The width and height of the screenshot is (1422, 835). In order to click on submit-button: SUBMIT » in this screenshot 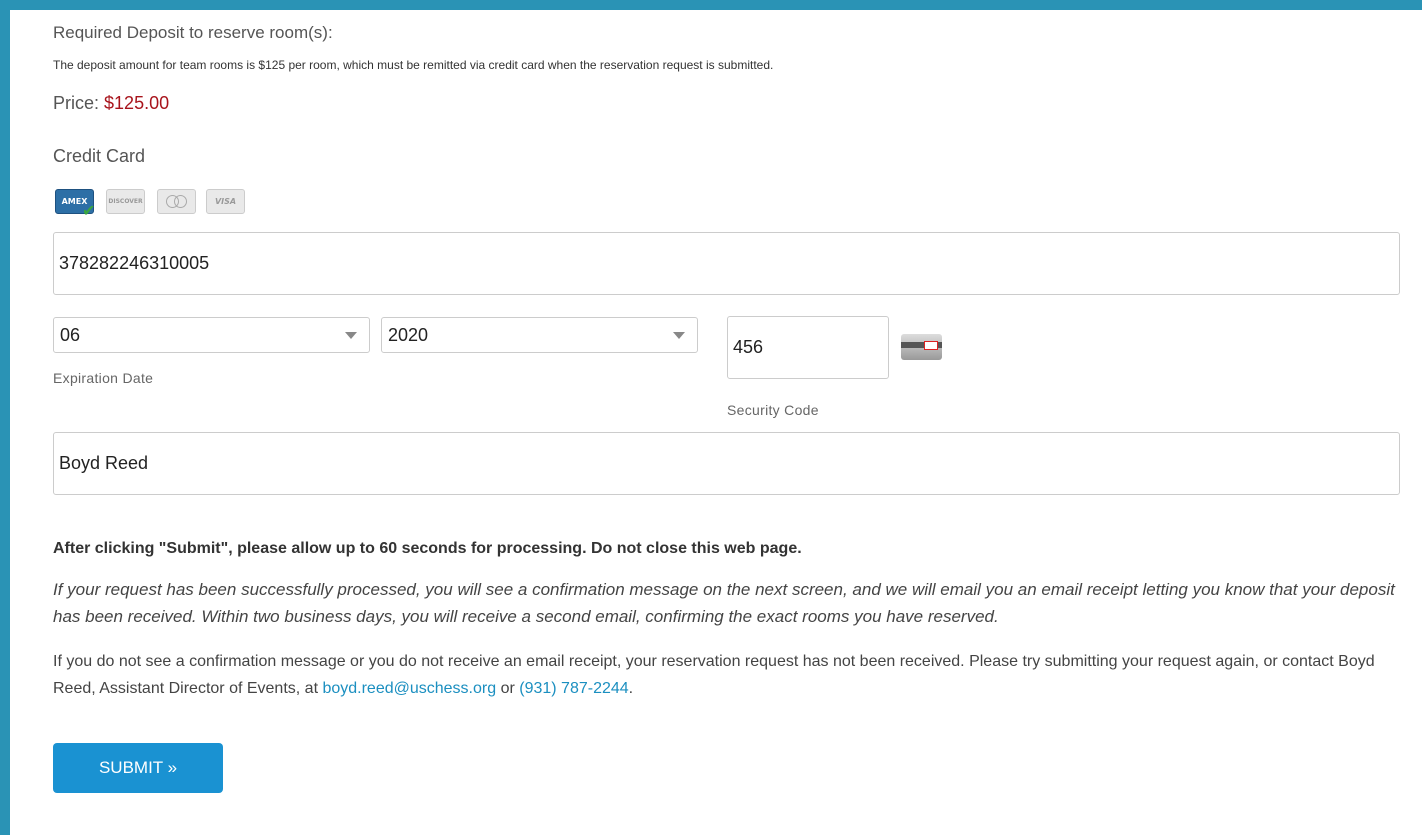, I will do `click(138, 768)`.